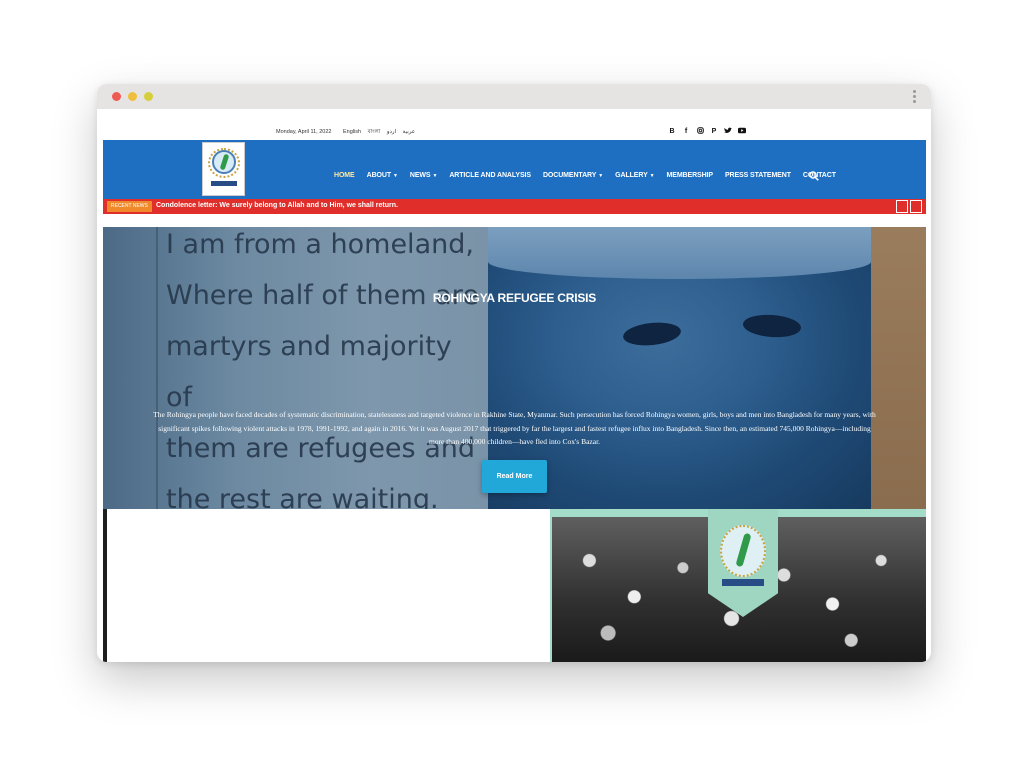 This screenshot has width=1024, height=768. What do you see at coordinates (634, 175) in the screenshot?
I see `nav-item-gallery: GALLERY ▼` at bounding box center [634, 175].